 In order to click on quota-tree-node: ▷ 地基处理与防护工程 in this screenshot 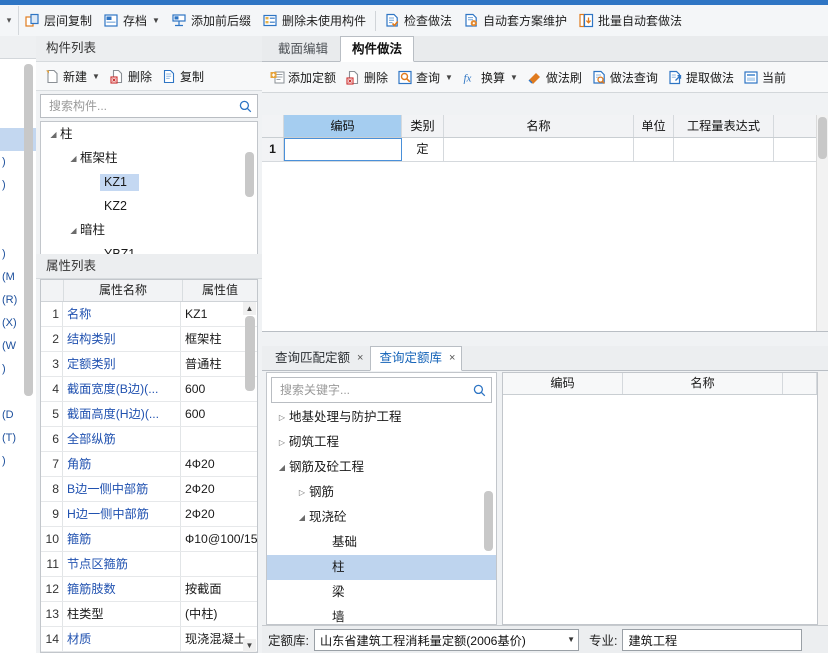, I will do `click(381, 417)`.